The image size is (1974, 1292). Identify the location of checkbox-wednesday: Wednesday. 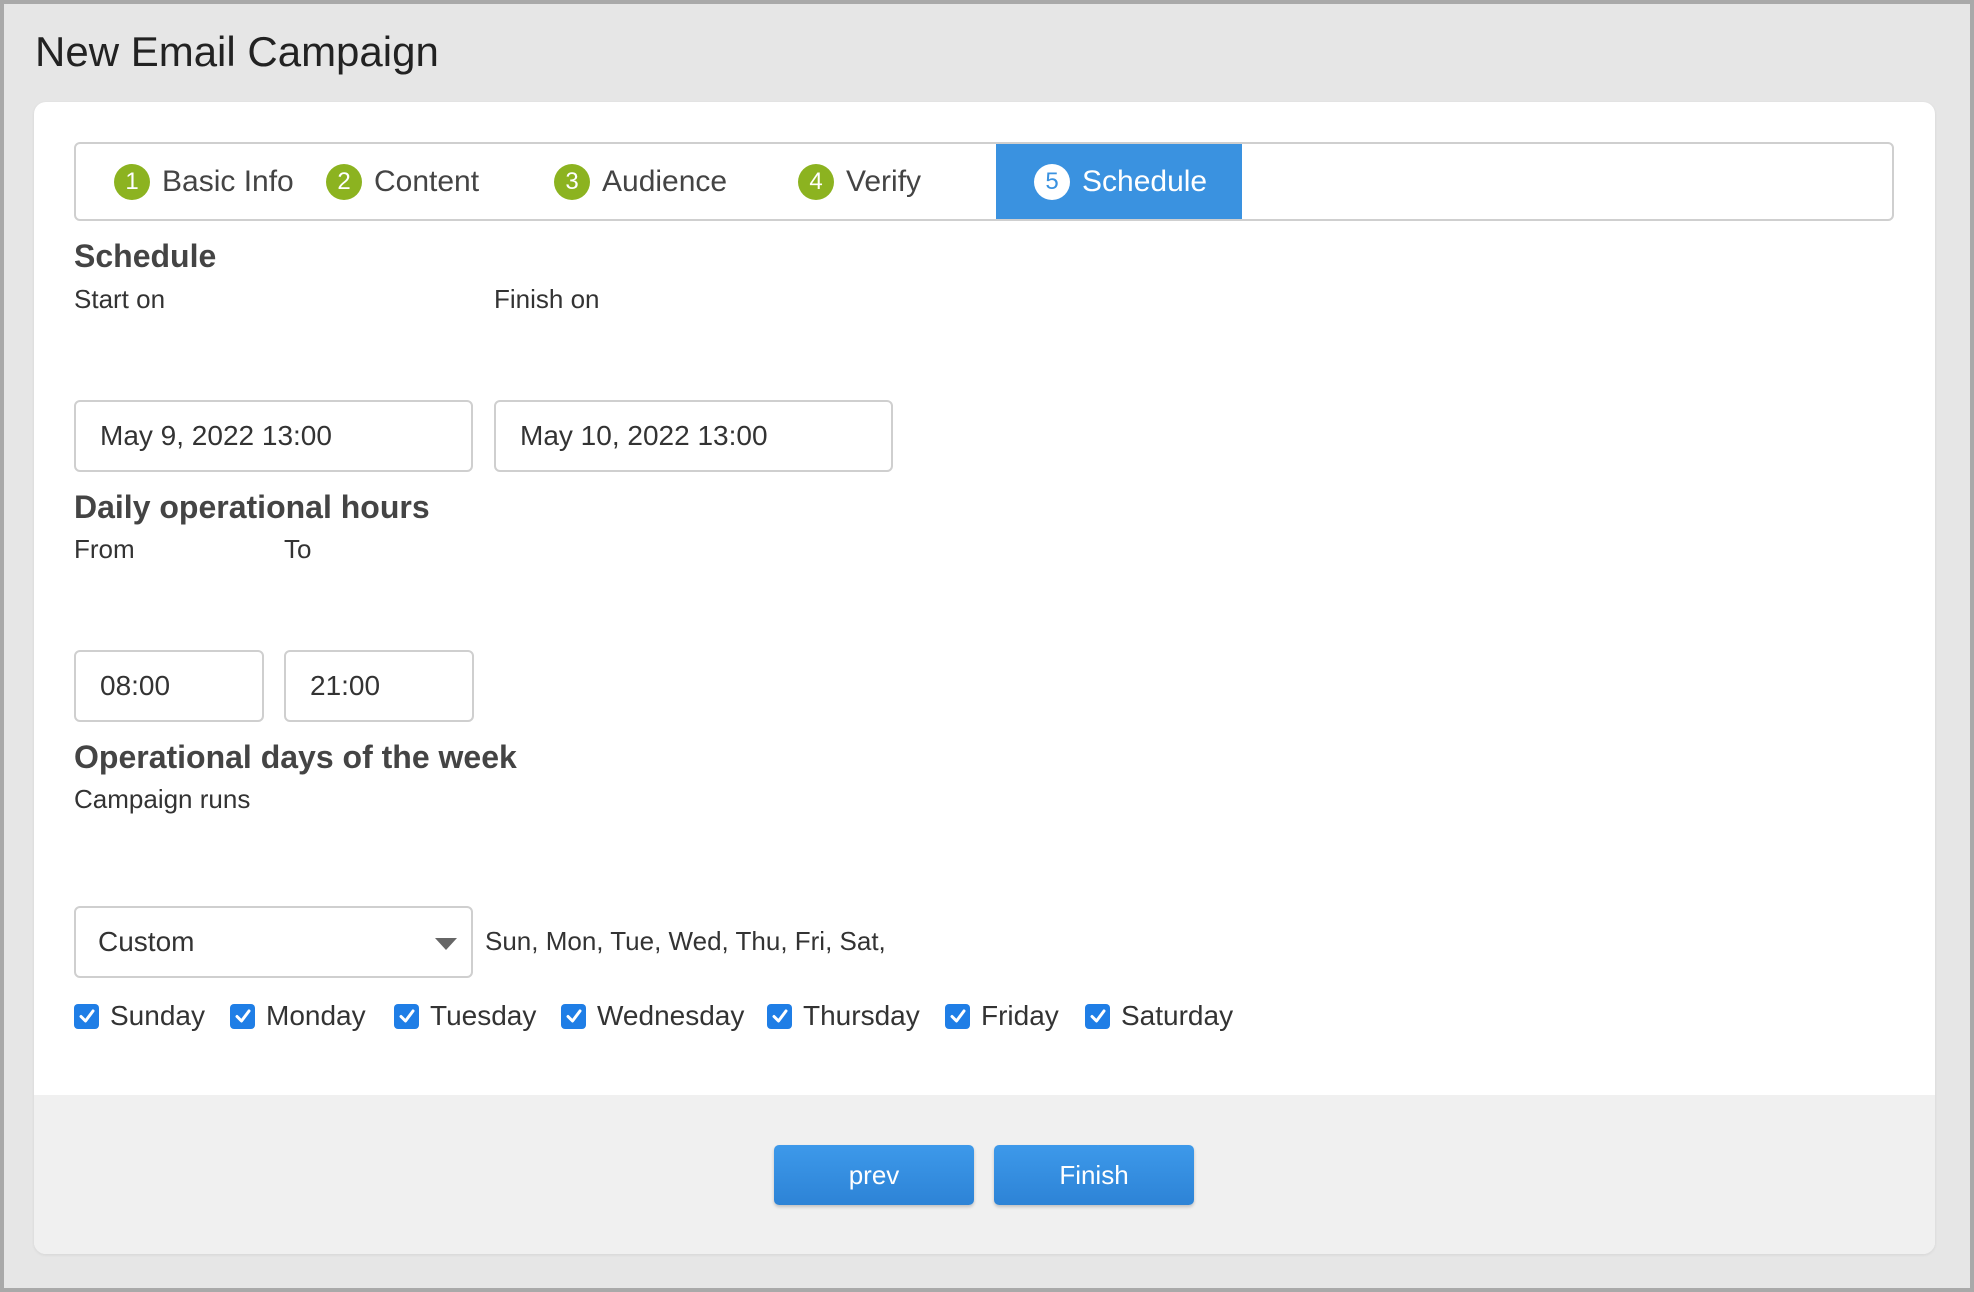
(664, 1016).